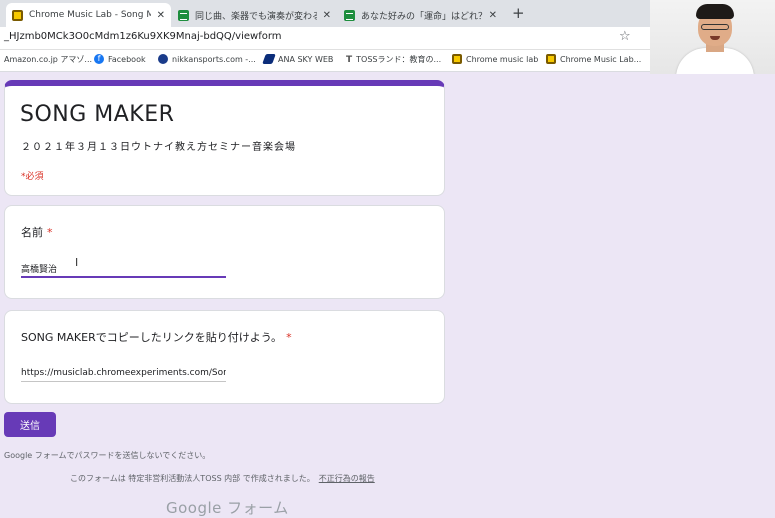 The width and height of the screenshot is (775, 518). I want to click on password-warning: Google フォームでパスワードを送信しないでください。, so click(107, 455).